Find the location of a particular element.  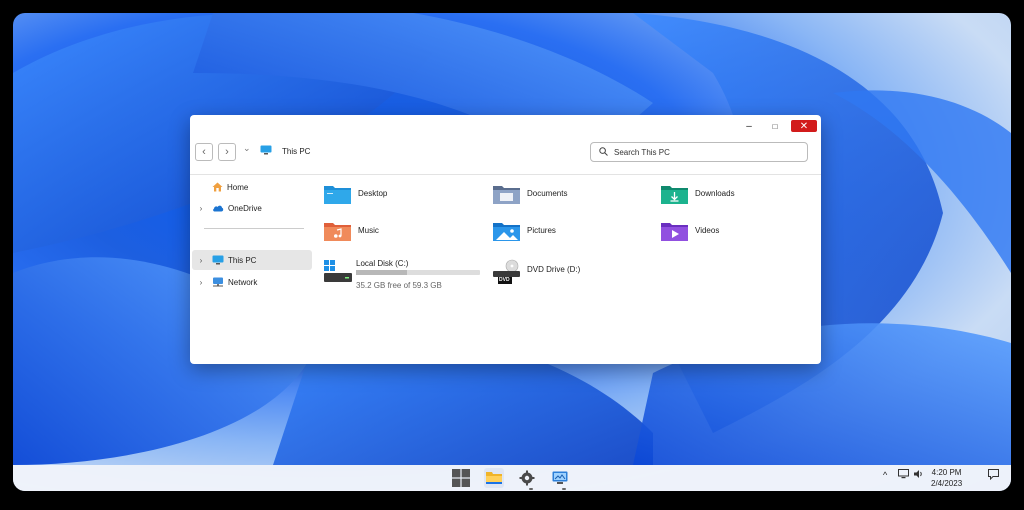

folder-label: Videos is located at coordinates (707, 230).